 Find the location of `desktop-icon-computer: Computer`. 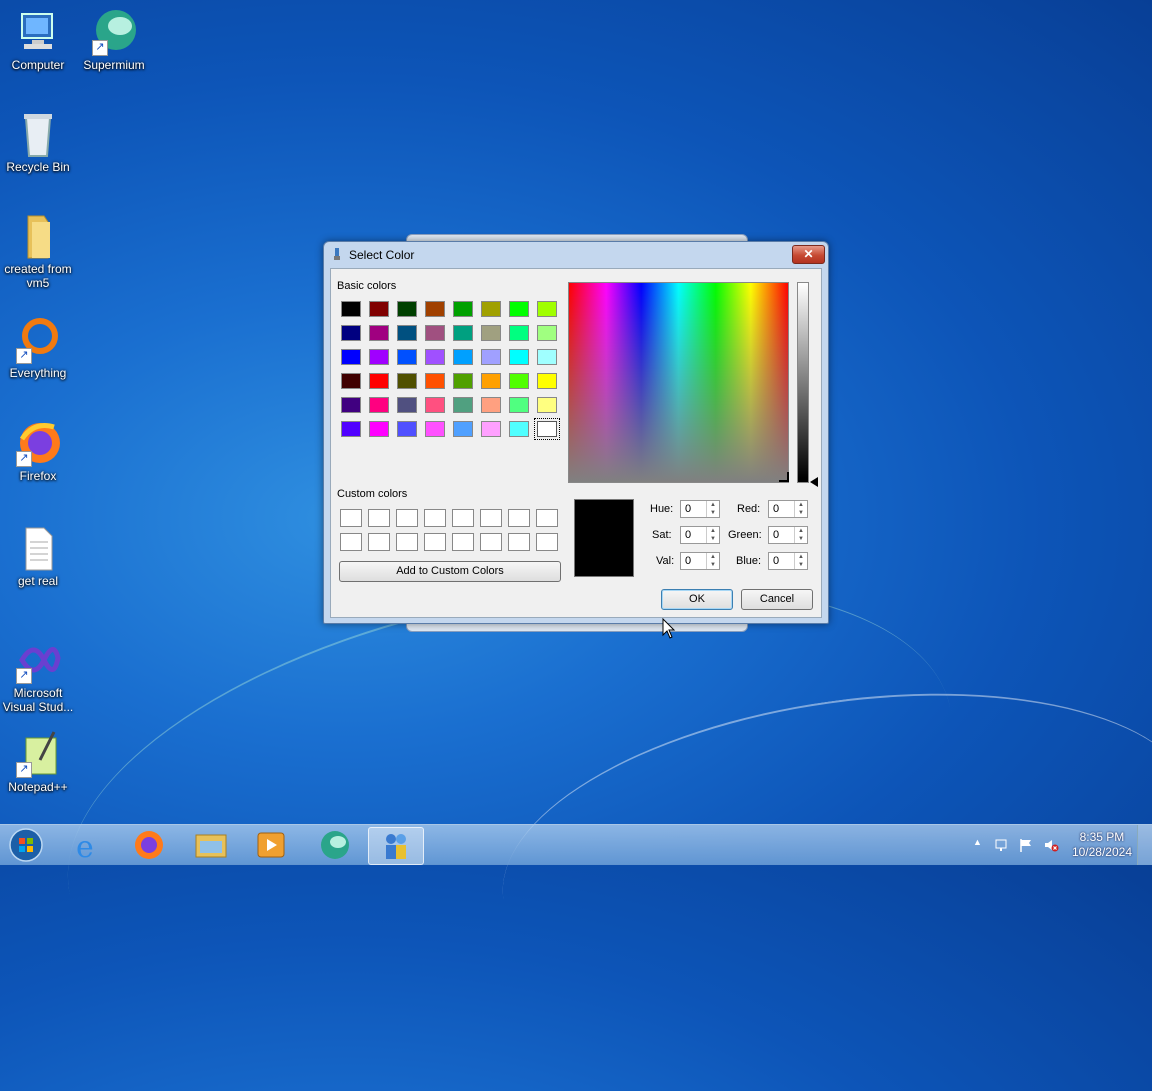

desktop-icon-computer: Computer is located at coordinates (38, 40).